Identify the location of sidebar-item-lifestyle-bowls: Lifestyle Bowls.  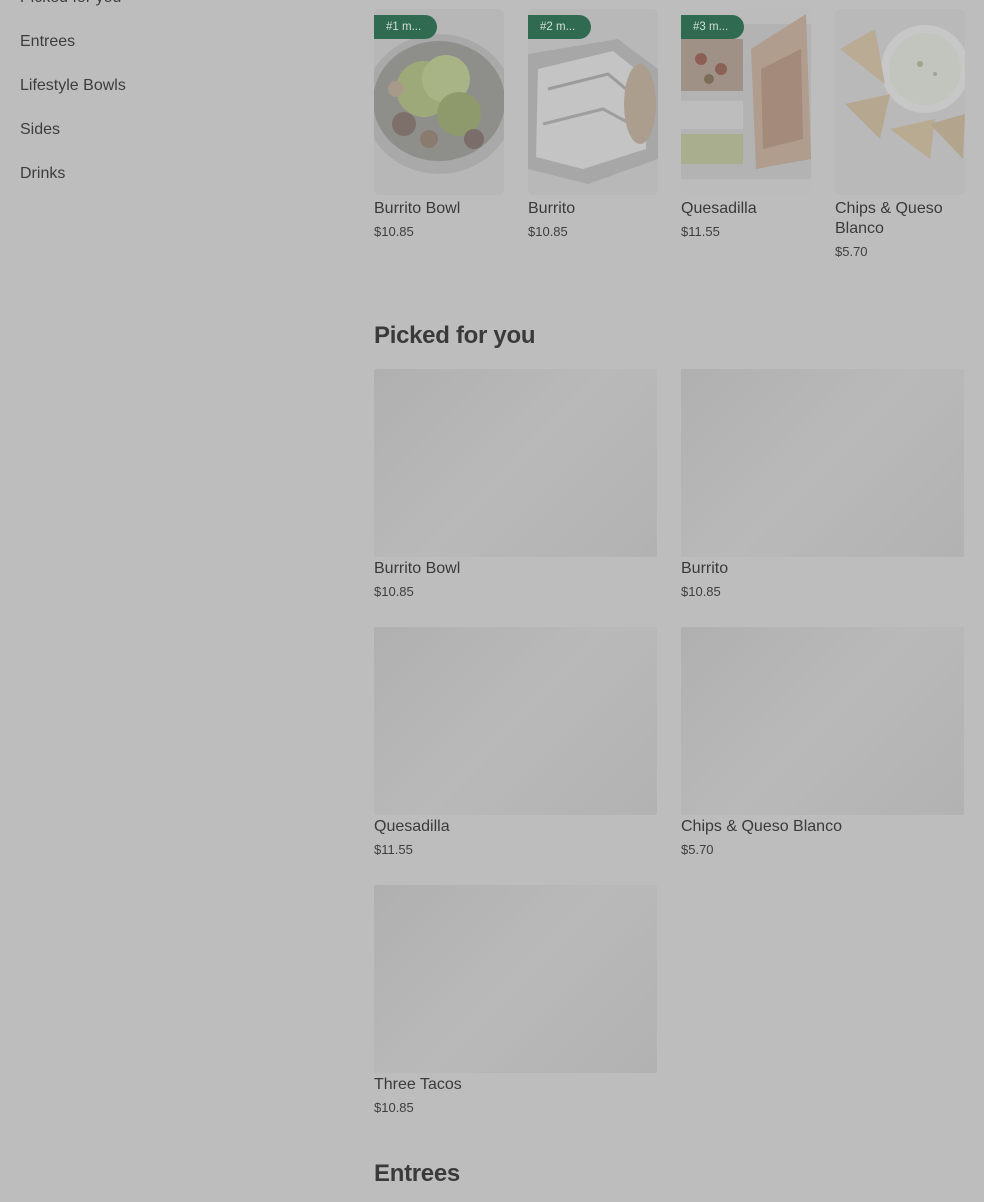
(170, 98).